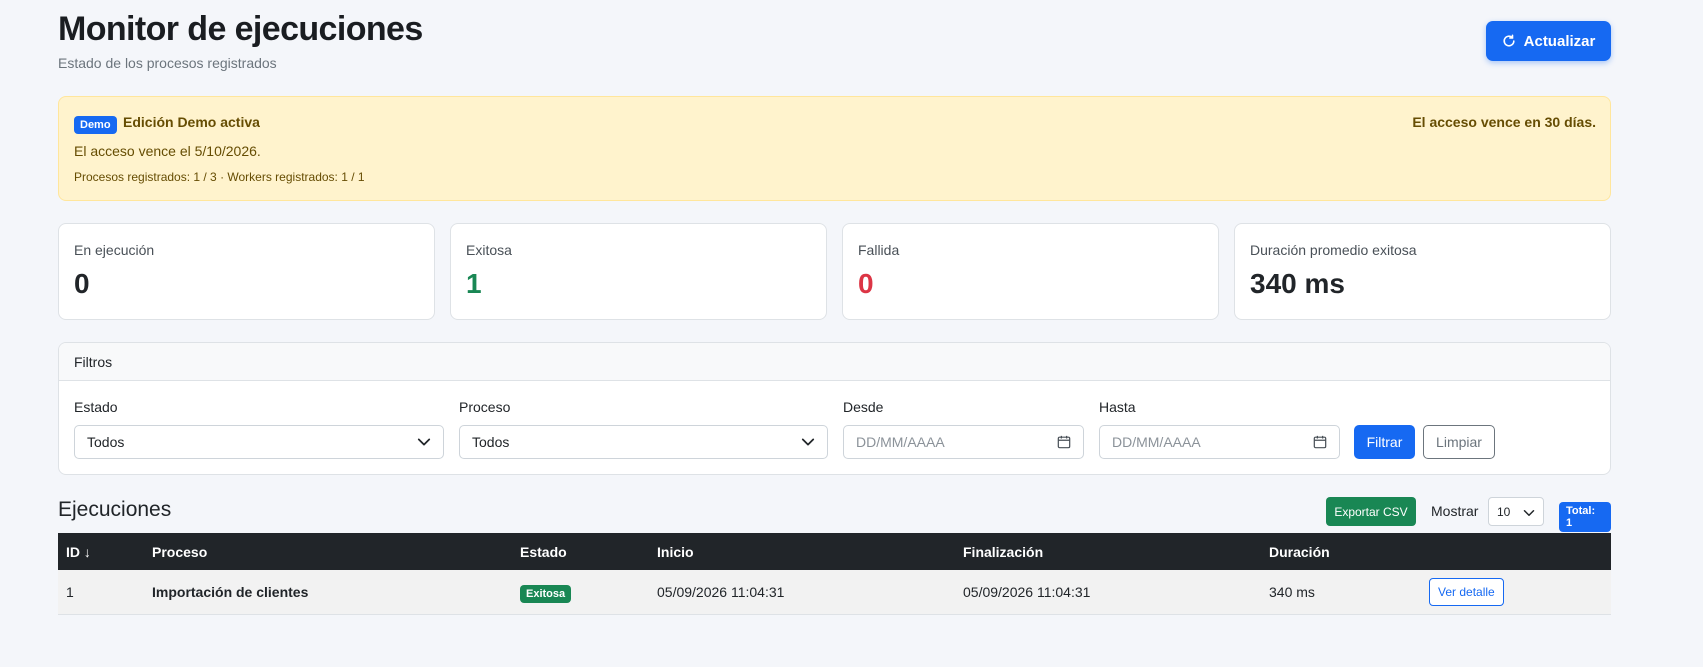 This screenshot has height=667, width=1703. What do you see at coordinates (1219, 442) in the screenshot?
I see `hasta-date-input: DD/MM/AAAA` at bounding box center [1219, 442].